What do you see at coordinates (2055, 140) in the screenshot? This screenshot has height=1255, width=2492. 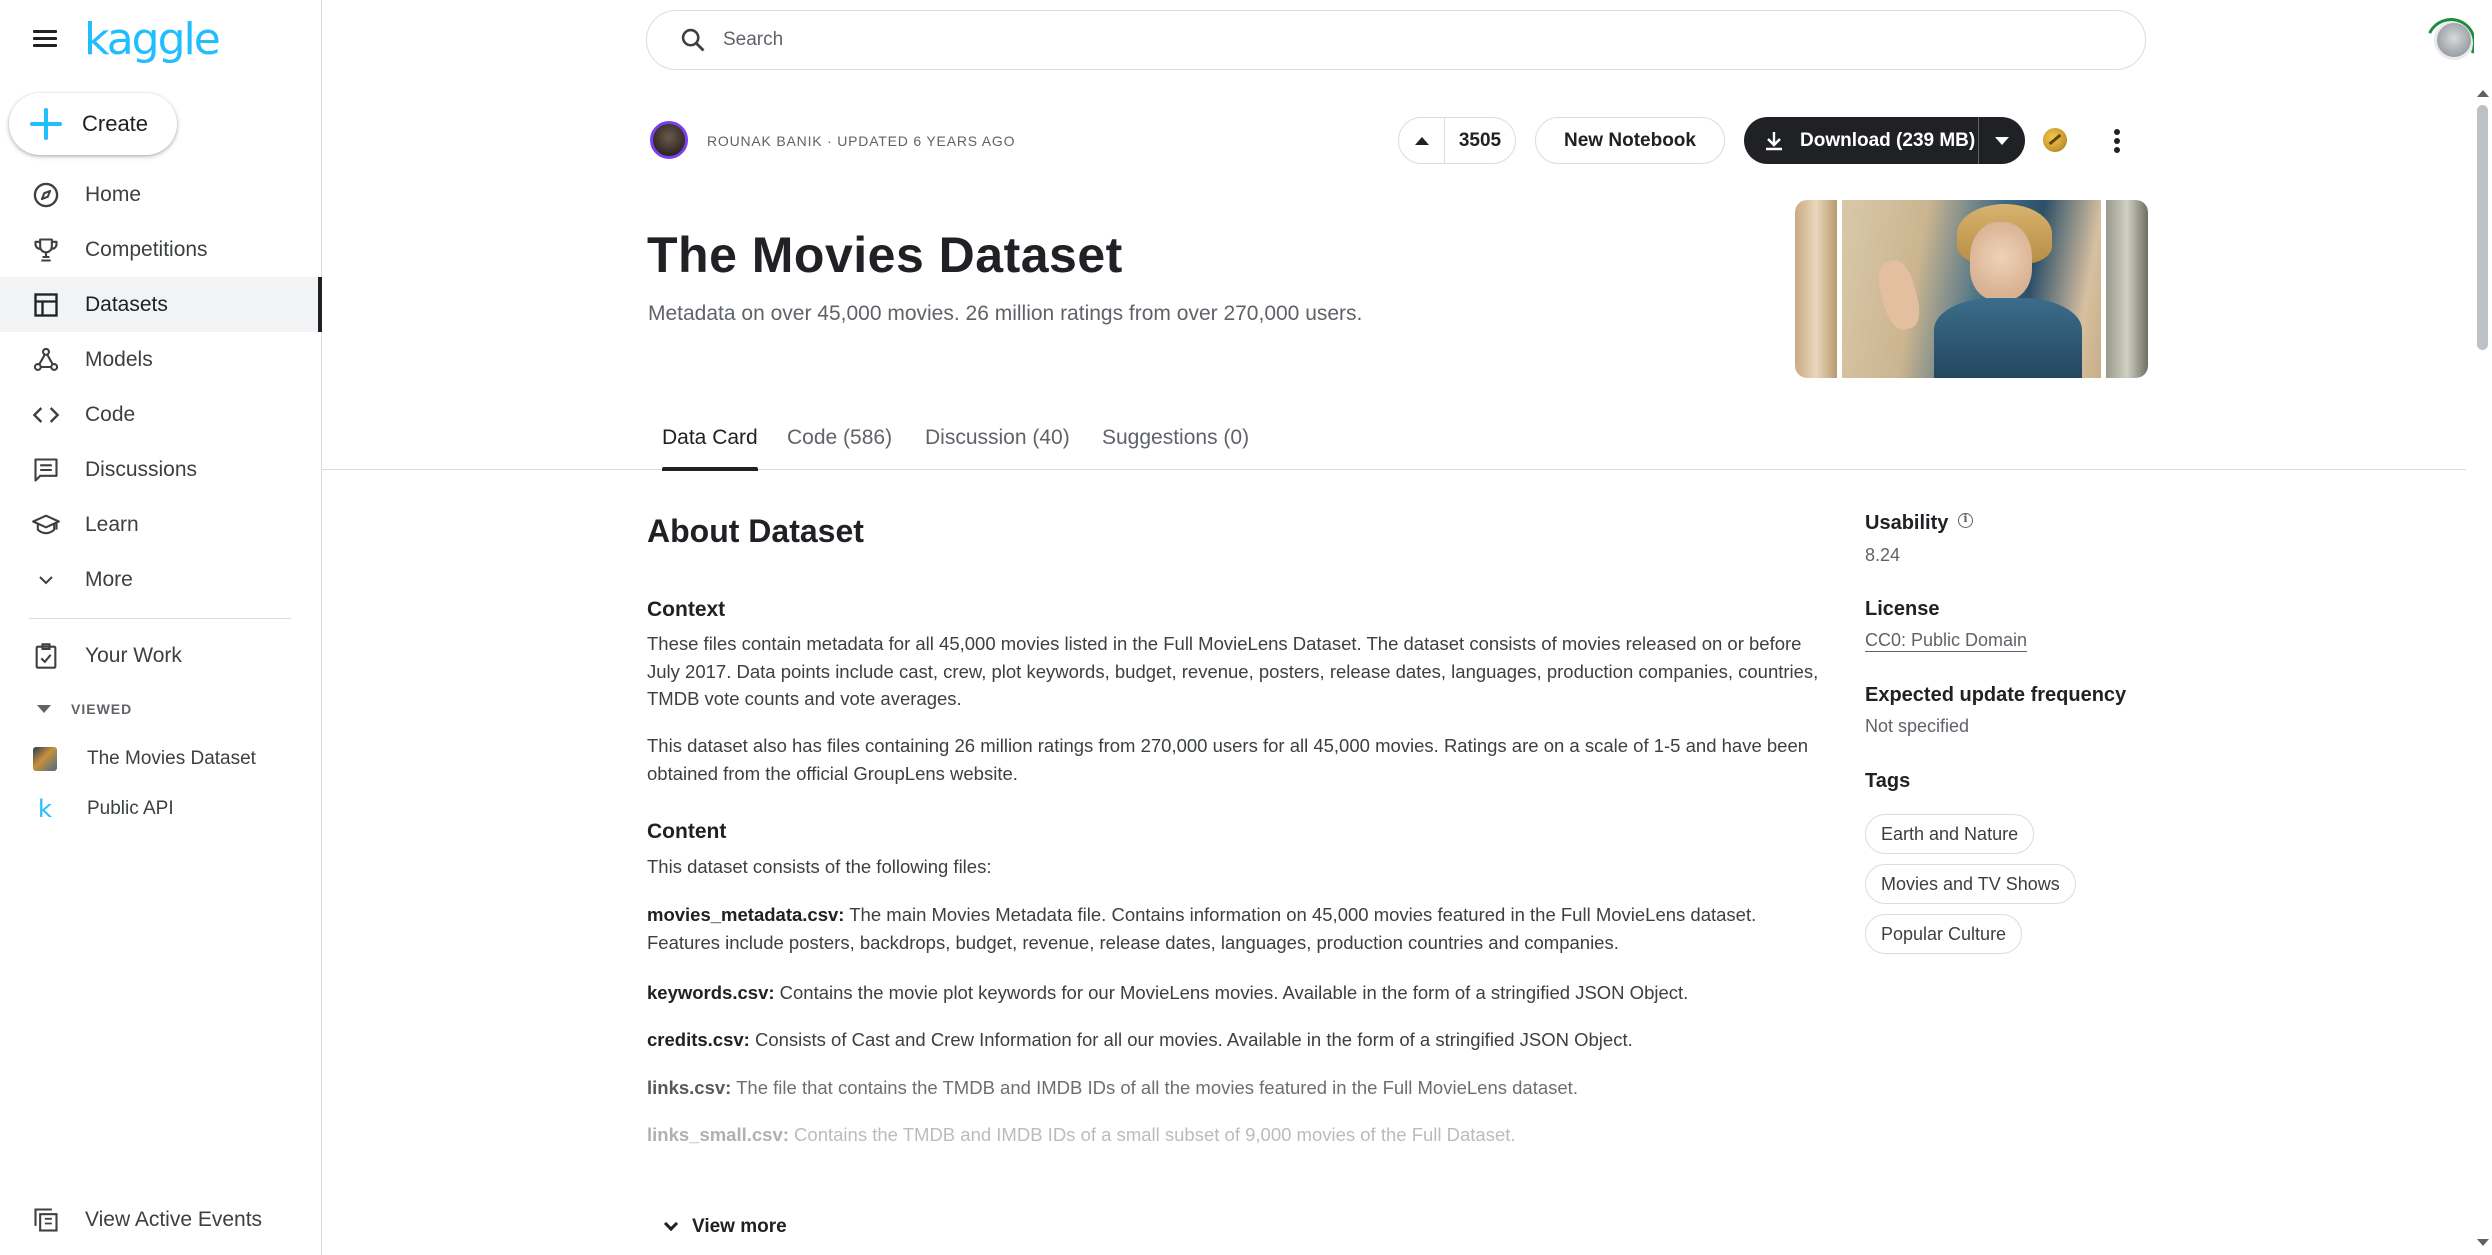 I see `medal-icon` at bounding box center [2055, 140].